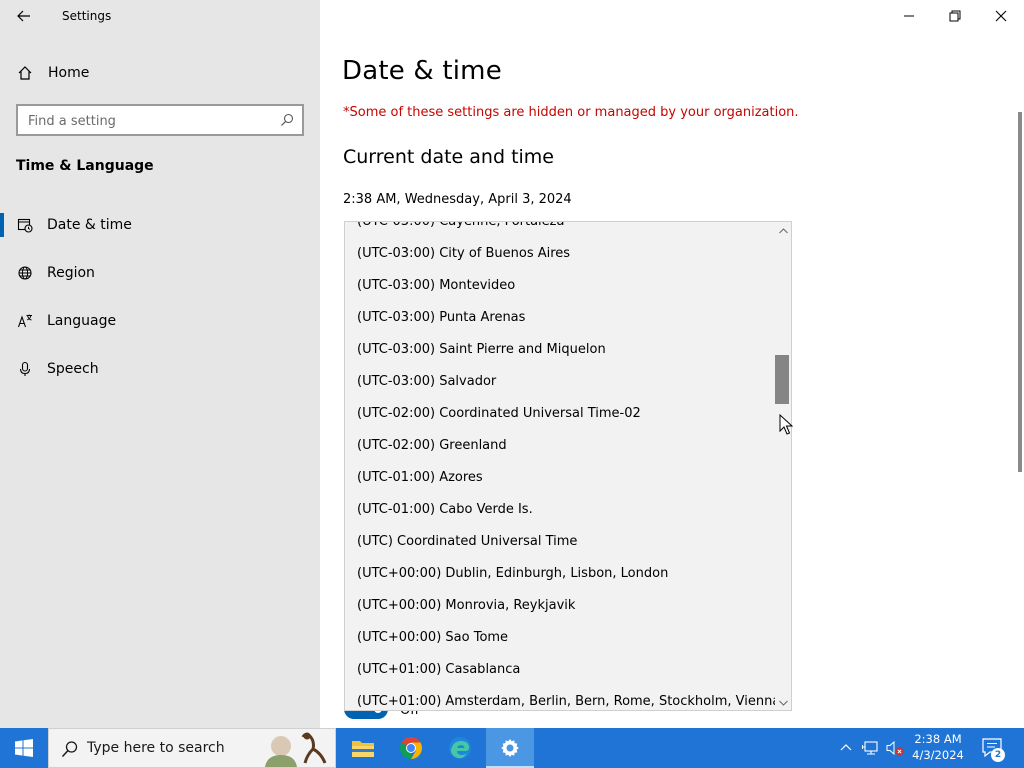 This screenshot has height=768, width=1024. Describe the element at coordinates (560, 446) in the screenshot. I see `timezone-option: (UTC-02:00) Greenland` at that location.